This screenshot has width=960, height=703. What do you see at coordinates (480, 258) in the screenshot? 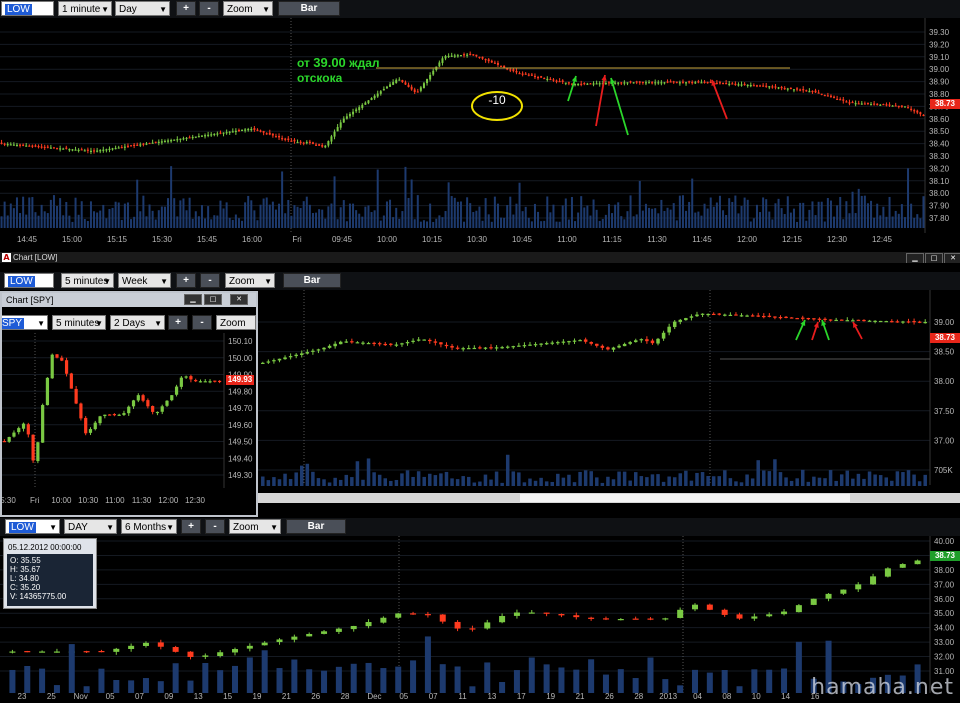
I see `middle-window-titlebar: A Chart [LOW] ▁ □ ✕` at bounding box center [480, 258].